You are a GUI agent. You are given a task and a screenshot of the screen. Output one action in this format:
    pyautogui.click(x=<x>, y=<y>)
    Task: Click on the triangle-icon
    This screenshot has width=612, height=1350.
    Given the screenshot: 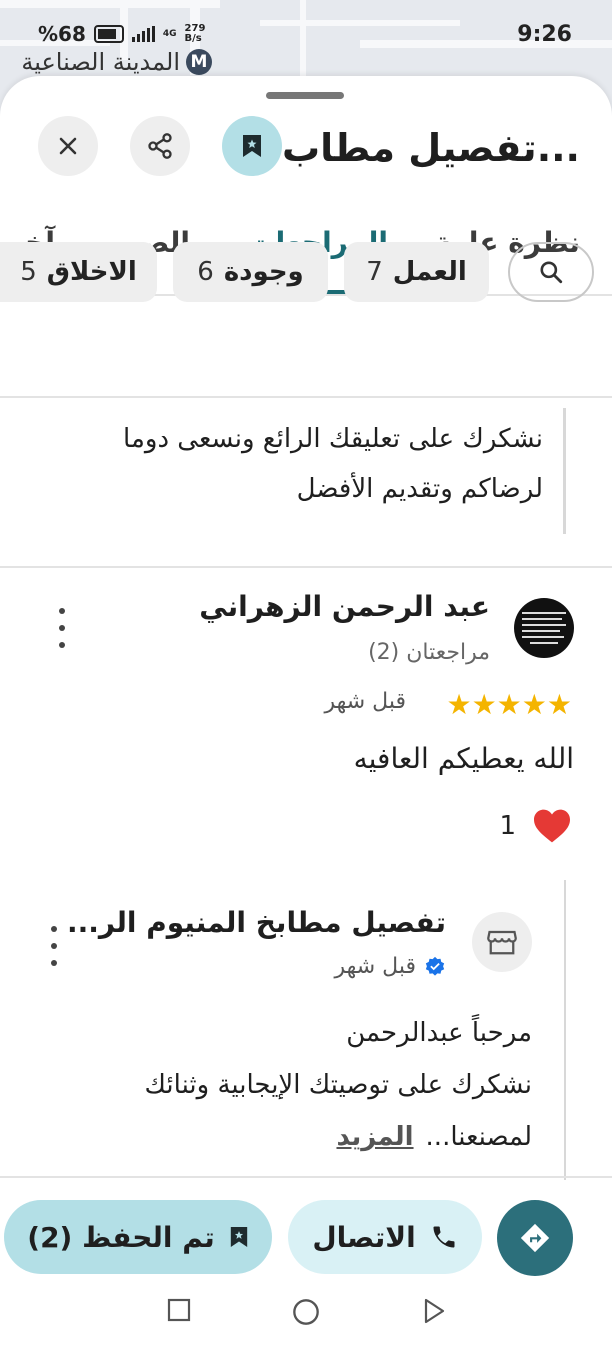 What is the action you would take?
    pyautogui.click(x=434, y=1311)
    